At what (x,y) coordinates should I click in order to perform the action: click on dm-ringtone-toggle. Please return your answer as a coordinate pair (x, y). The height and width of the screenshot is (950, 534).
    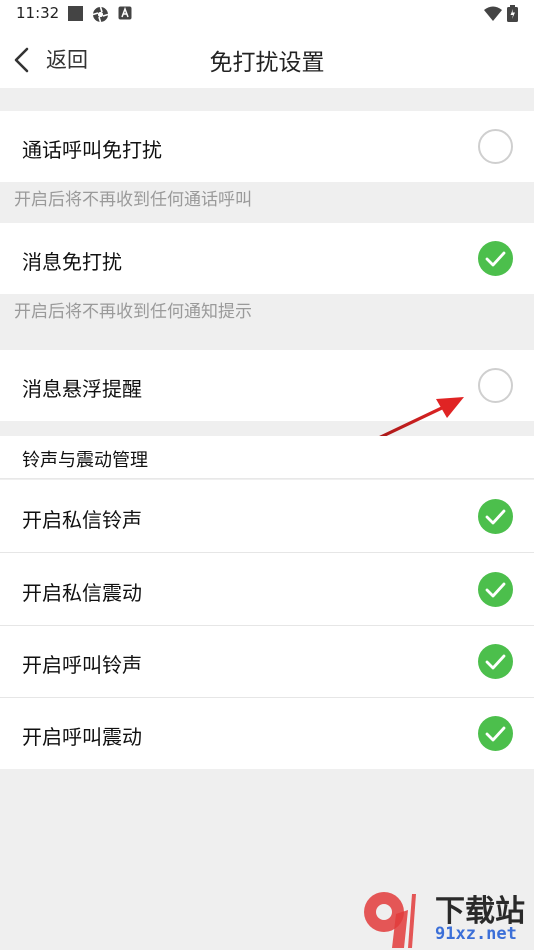
    Looking at the image, I should click on (495, 516).